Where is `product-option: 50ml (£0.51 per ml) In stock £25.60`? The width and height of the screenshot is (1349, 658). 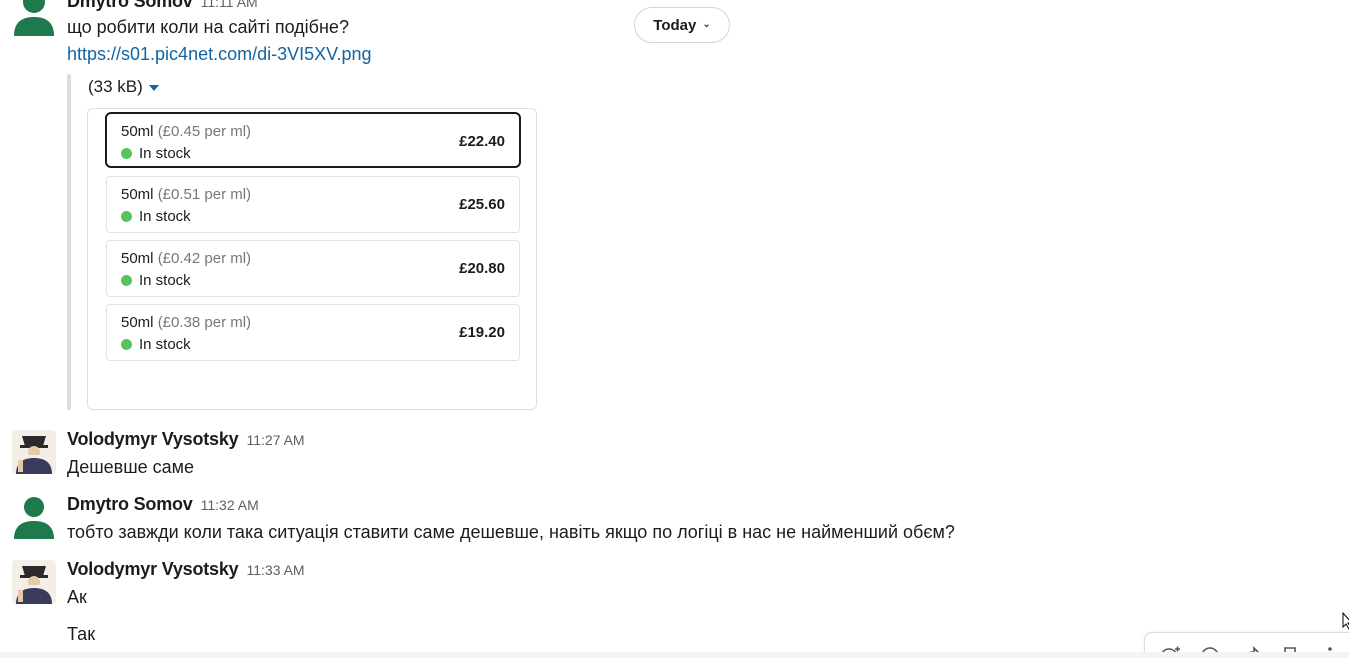
product-option: 50ml (£0.51 per ml) In stock £25.60 is located at coordinates (313, 204).